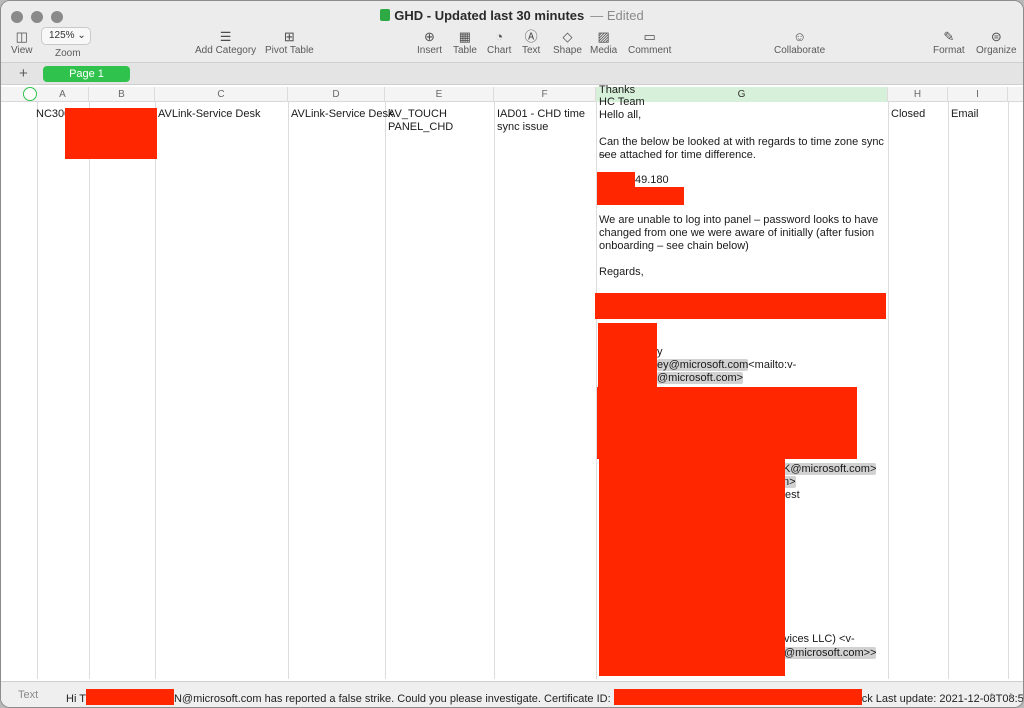  I want to click on organize-label: Organize, so click(996, 50).